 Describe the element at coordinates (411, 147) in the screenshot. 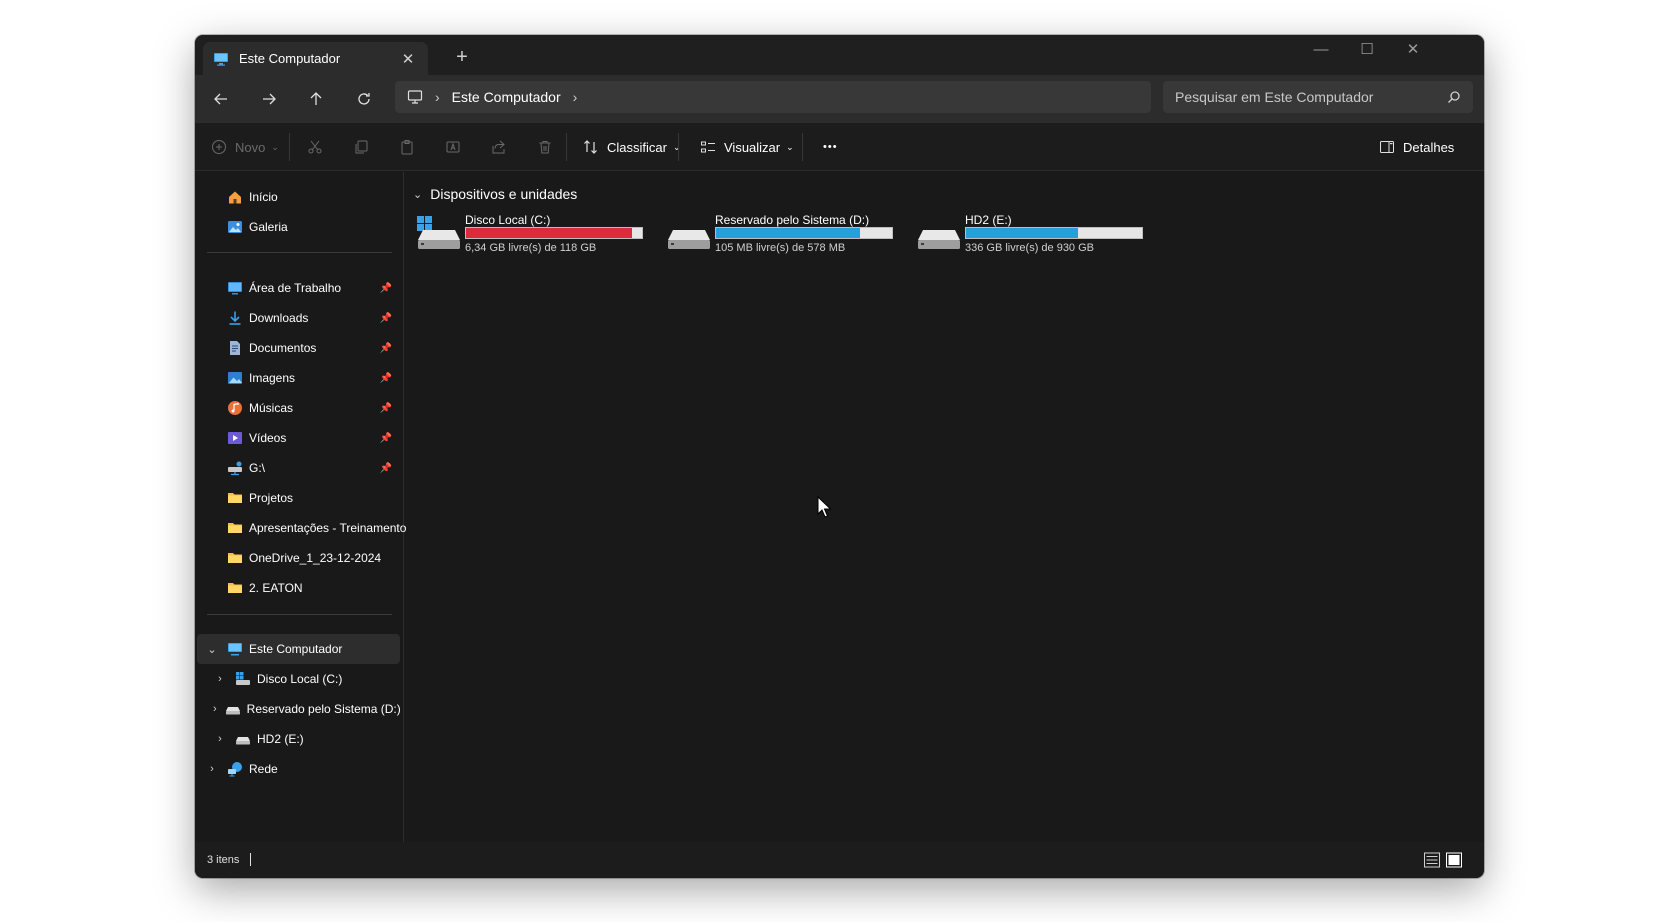

I see `paste-button` at that location.